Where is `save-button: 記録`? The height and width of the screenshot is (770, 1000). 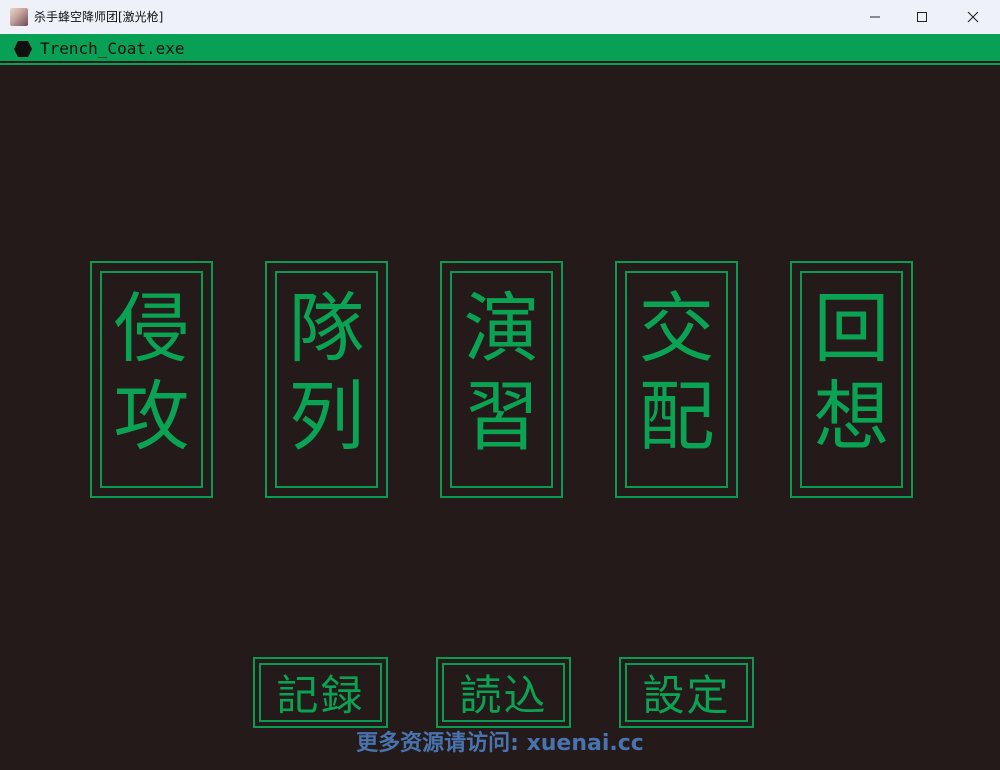
save-button: 記録 is located at coordinates (320, 692).